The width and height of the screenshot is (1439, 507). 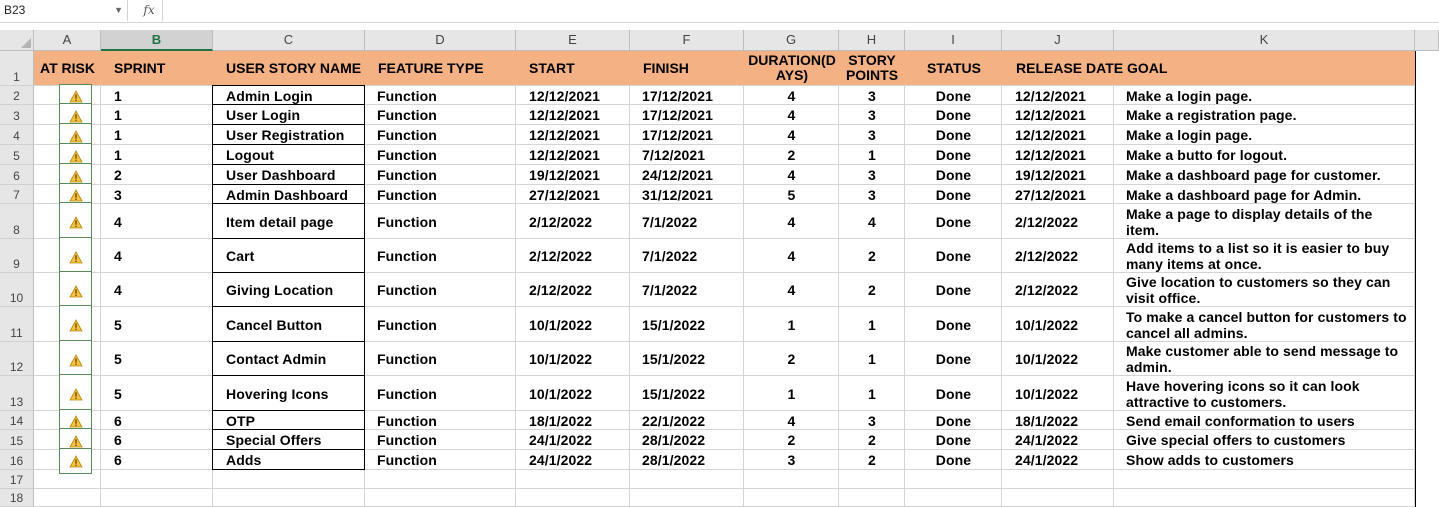 What do you see at coordinates (17, 175) in the screenshot?
I see `row-header-6: 6` at bounding box center [17, 175].